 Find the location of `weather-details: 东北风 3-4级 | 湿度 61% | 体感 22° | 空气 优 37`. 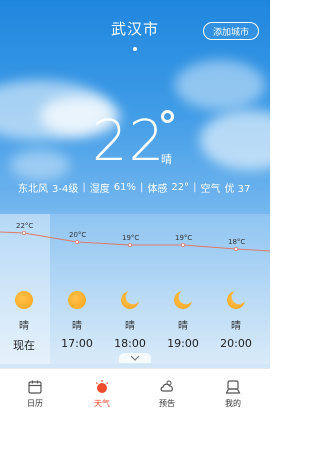

weather-details: 东北风 3-4级 | 湿度 61% | 体感 22° | 空气 优 37 is located at coordinates (134, 187).